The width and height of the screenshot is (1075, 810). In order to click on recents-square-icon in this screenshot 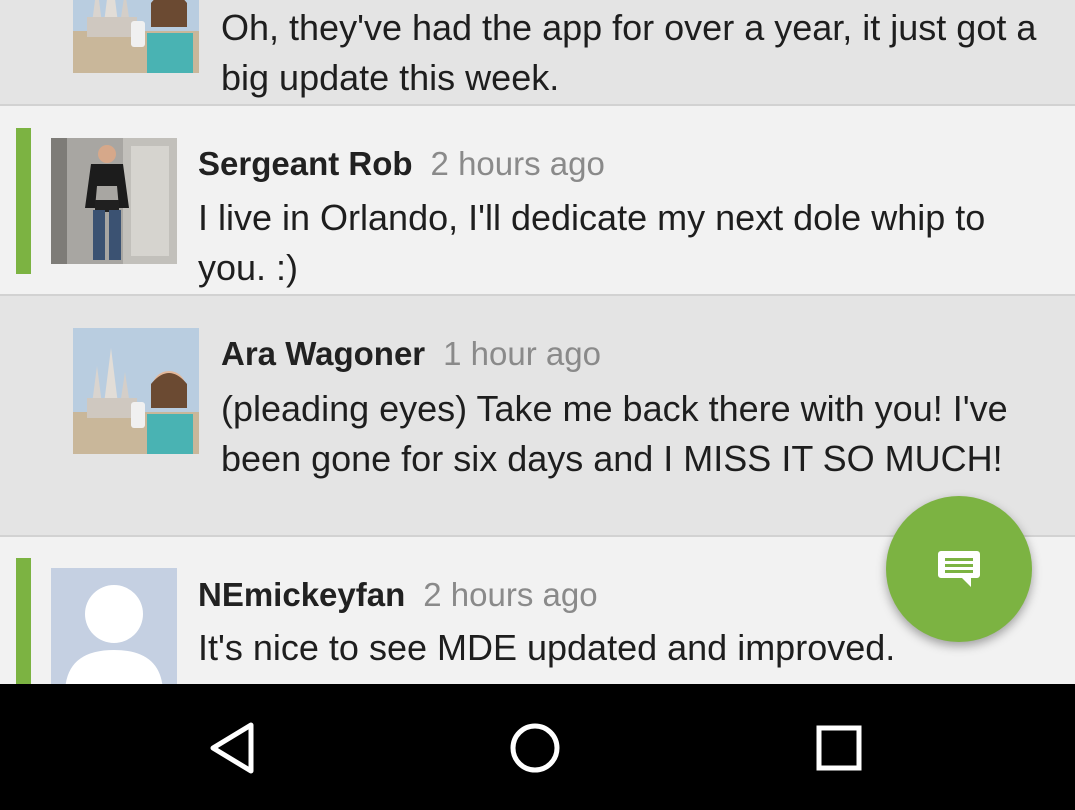, I will do `click(839, 748)`.